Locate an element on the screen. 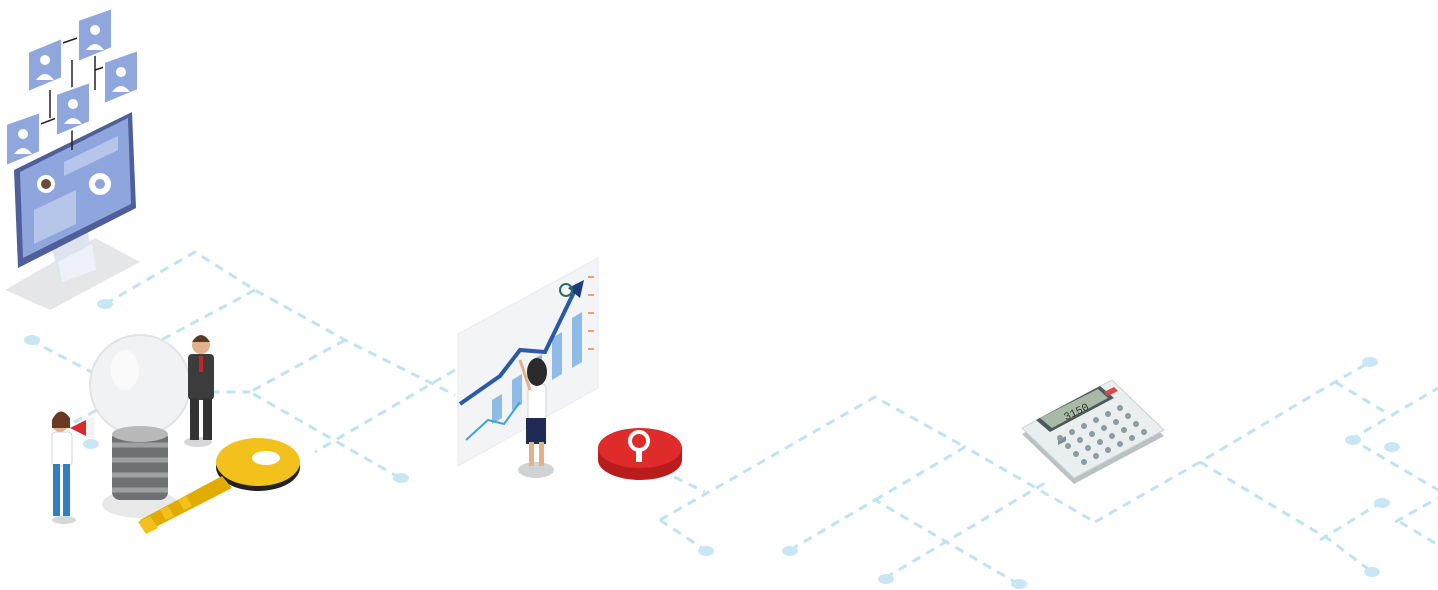  location-pin-icon is located at coordinates (640, 454).